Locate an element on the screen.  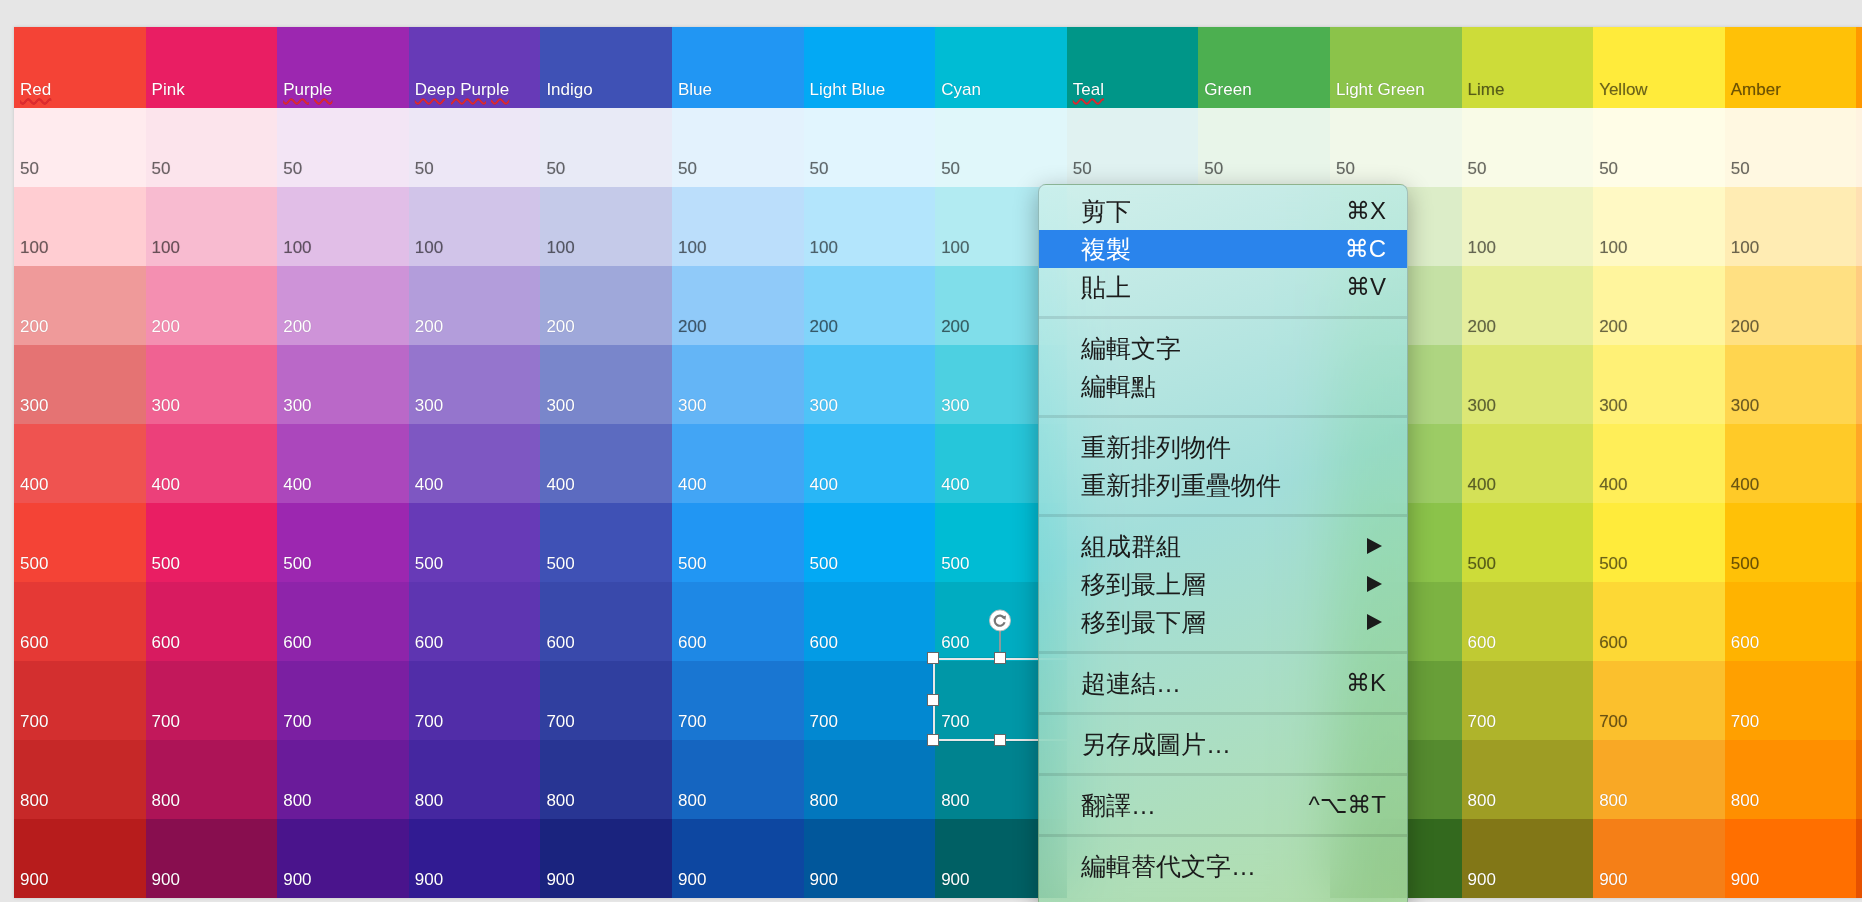
menu-item: 複製 ⌘C is located at coordinates (1223, 249).